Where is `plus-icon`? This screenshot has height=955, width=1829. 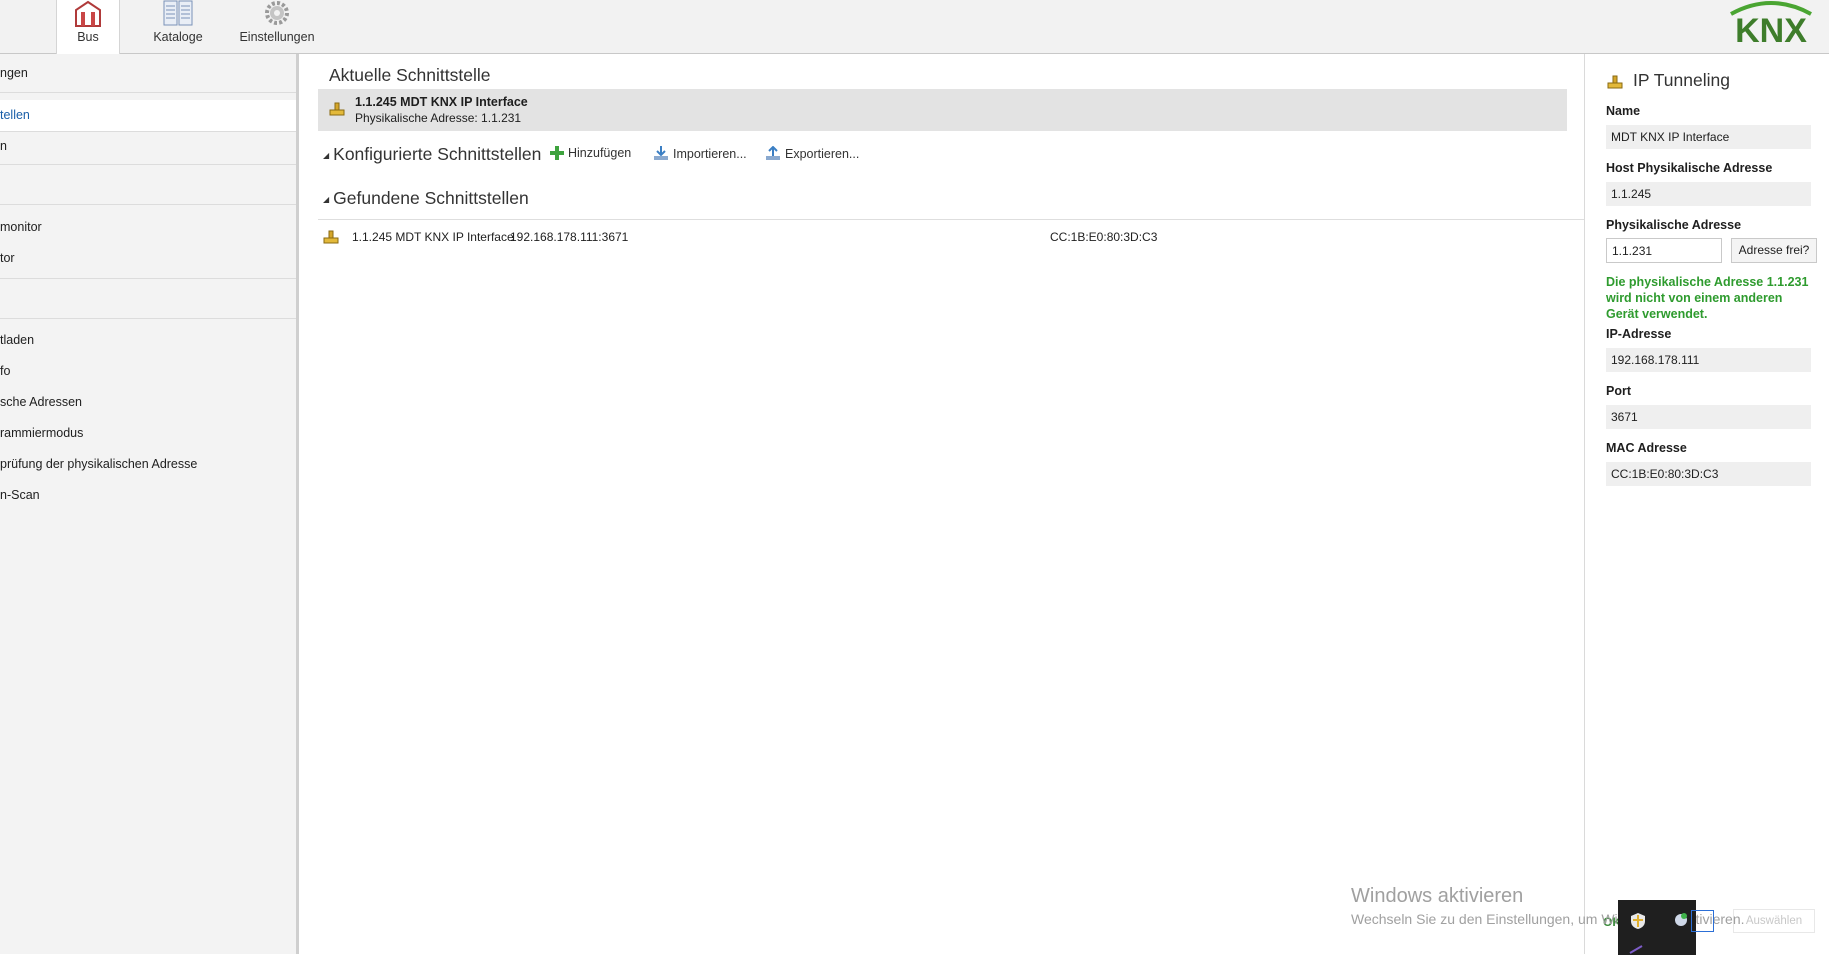 plus-icon is located at coordinates (557, 153).